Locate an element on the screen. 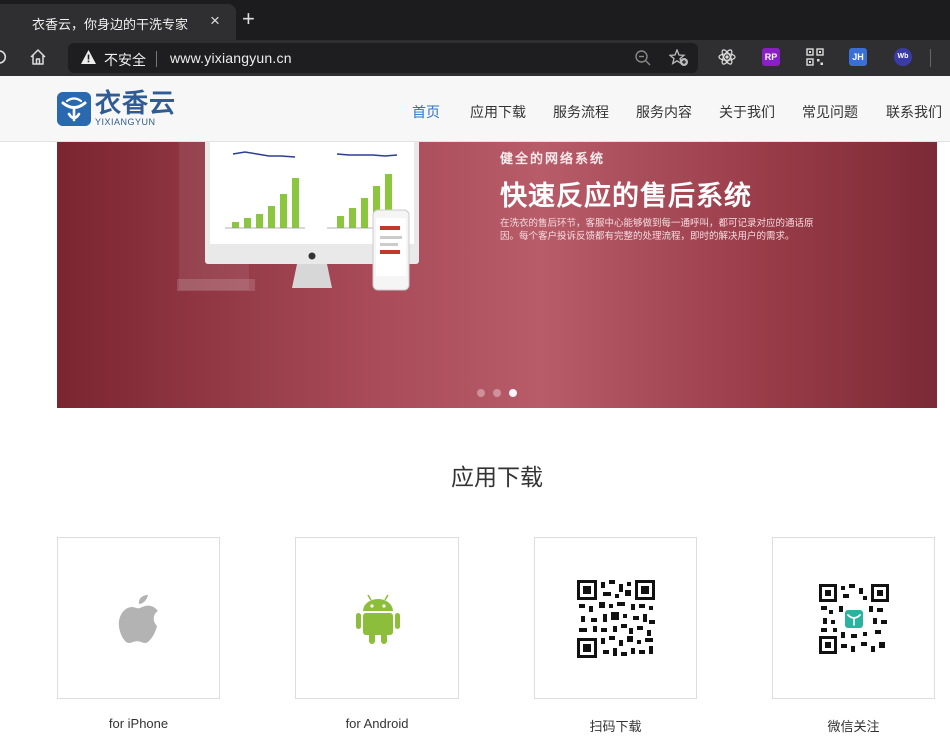 The width and height of the screenshot is (950, 754). add-favorite-icon is located at coordinates (679, 58).